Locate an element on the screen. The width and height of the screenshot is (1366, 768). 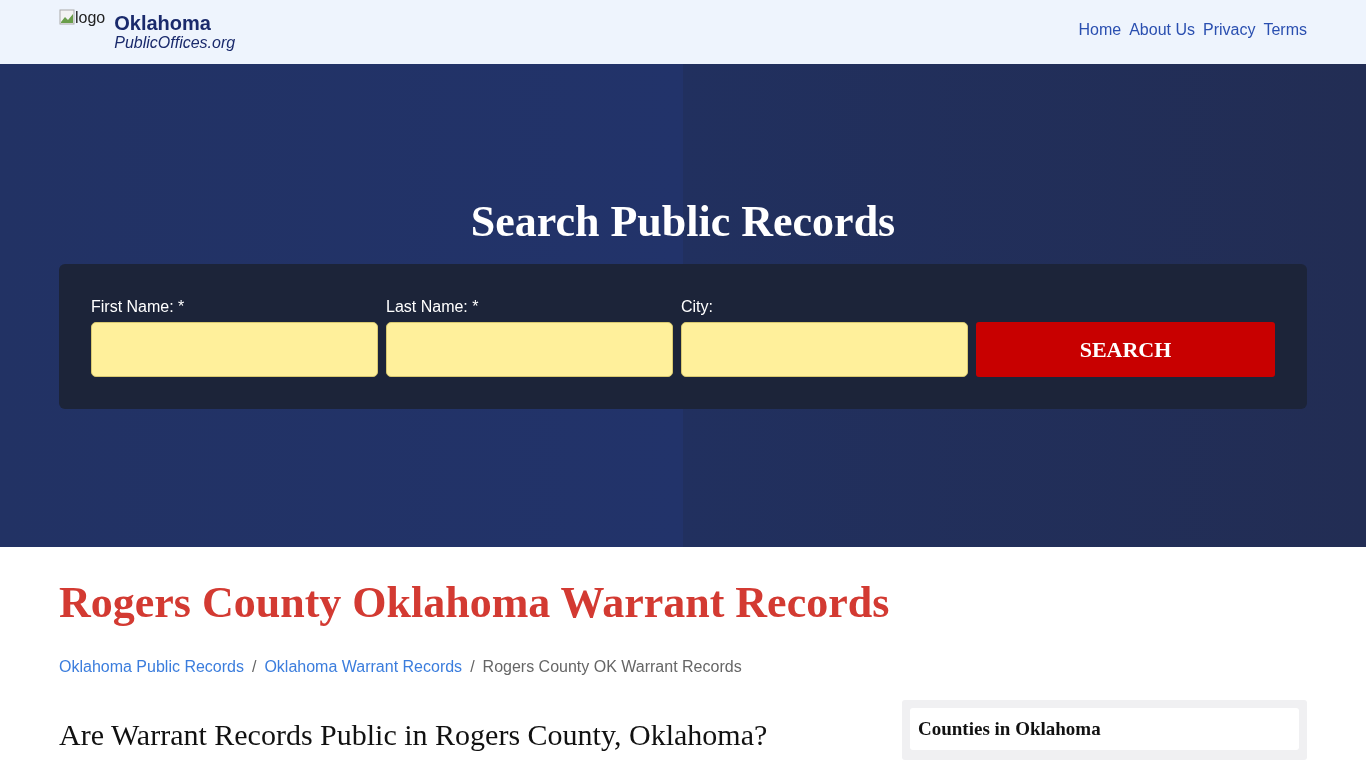
broken-image-logo: logo is located at coordinates (82, 18).